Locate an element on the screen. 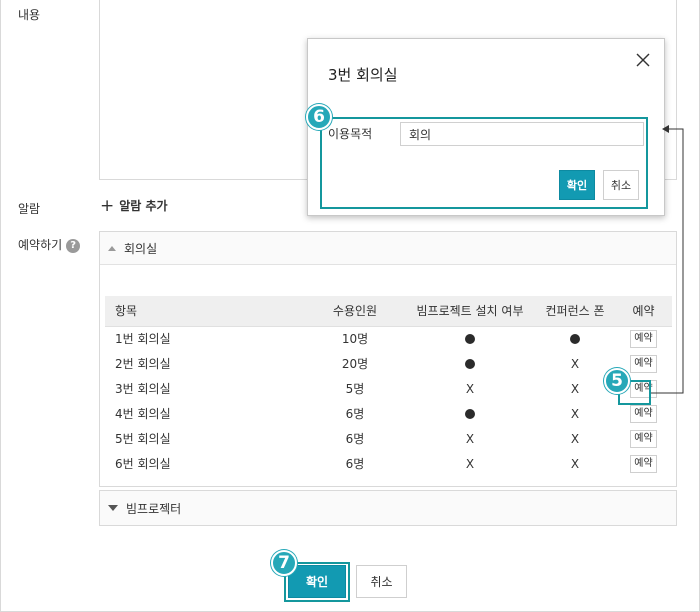 The image size is (700, 612). column-header: 예약 is located at coordinates (643, 311).